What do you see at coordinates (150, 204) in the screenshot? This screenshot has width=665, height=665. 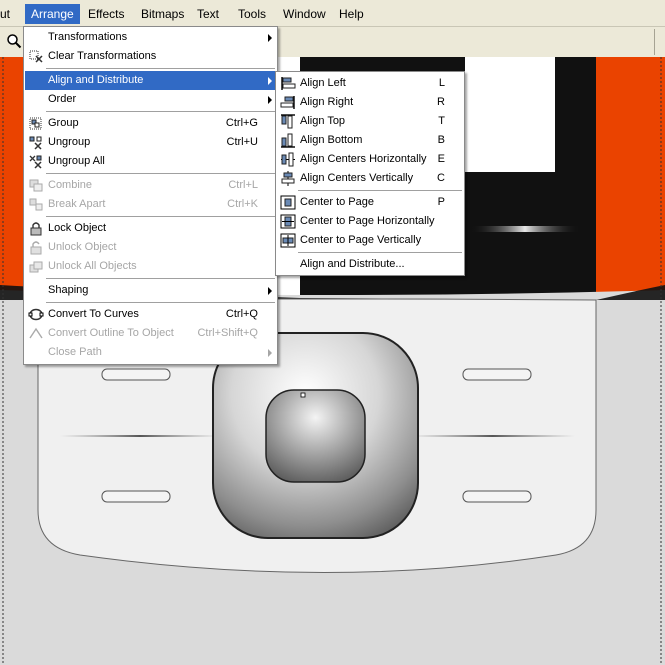 I see `menu-item-break-apart: Break Apart Ctrl+K` at bounding box center [150, 204].